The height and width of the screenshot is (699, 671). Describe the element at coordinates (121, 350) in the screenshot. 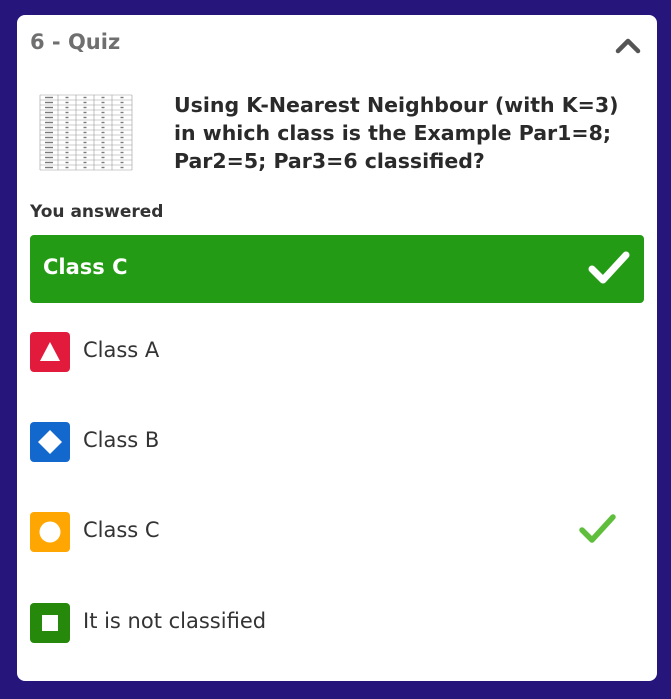

I see `option-label: Class A` at that location.